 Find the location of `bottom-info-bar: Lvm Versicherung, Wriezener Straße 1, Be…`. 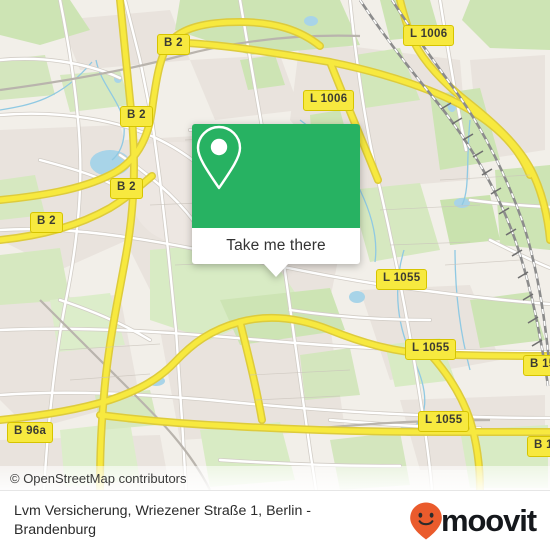

bottom-info-bar: Lvm Versicherung, Wriezener Straße 1, Be… is located at coordinates (275, 520).